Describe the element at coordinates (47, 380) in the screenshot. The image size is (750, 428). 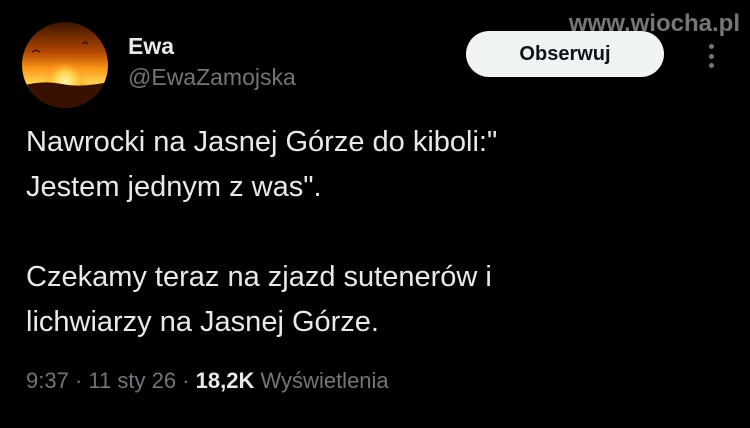
I see `tweet-time: 9:37` at that location.